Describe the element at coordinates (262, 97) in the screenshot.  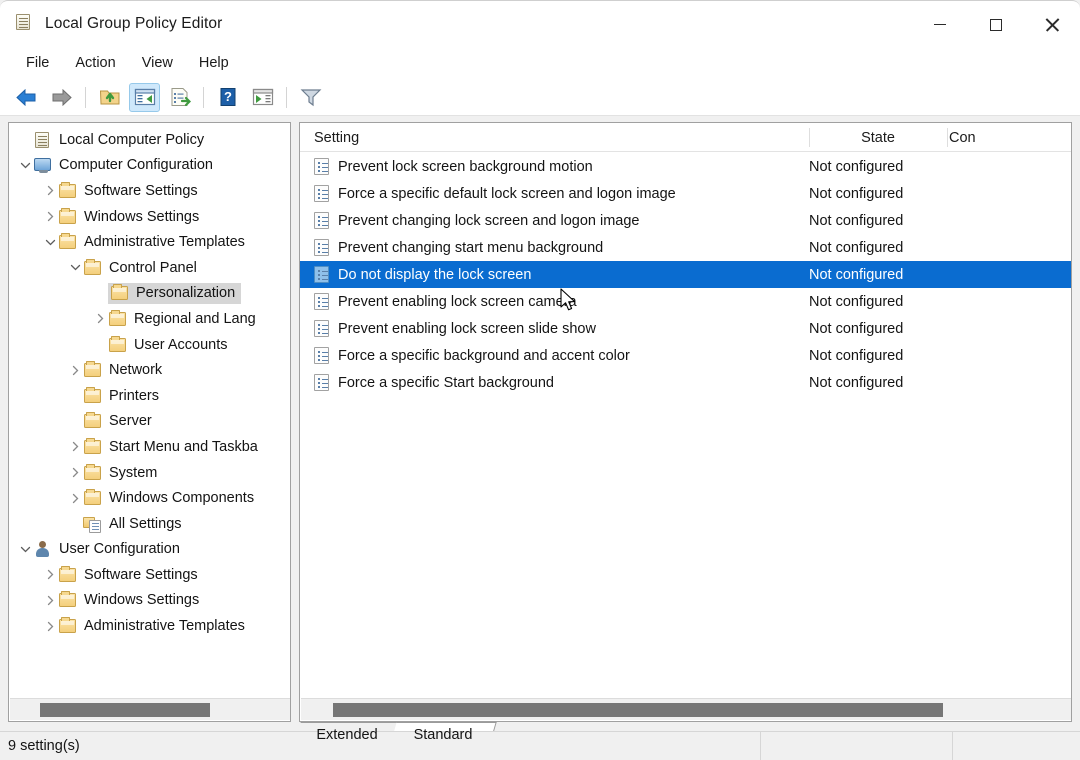
I see `show-hide-action-pane-button` at that location.